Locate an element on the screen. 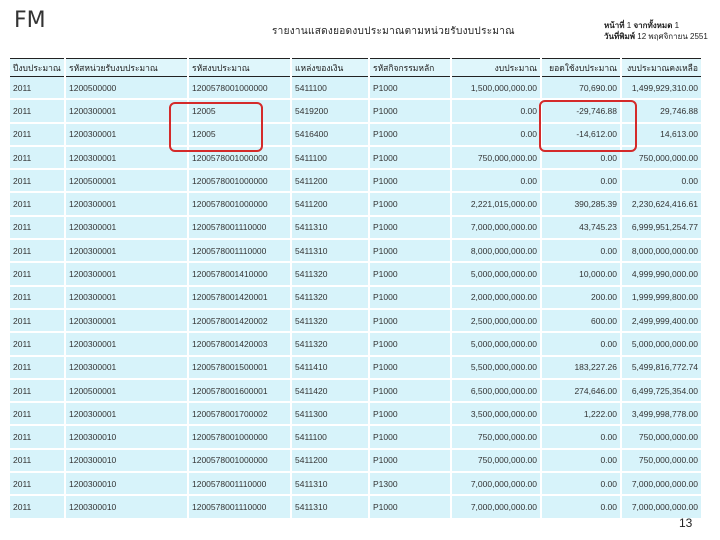  table-cell: 2,230,624,416.61 is located at coordinates (662, 204).